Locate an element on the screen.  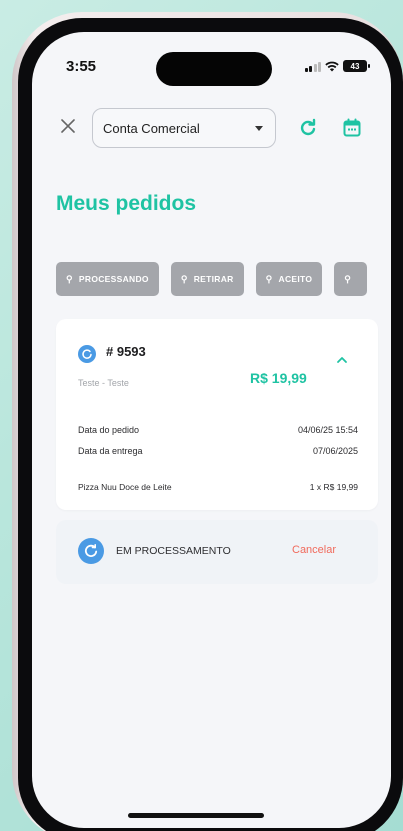
chevron-down-icon is located at coordinates (259, 128).